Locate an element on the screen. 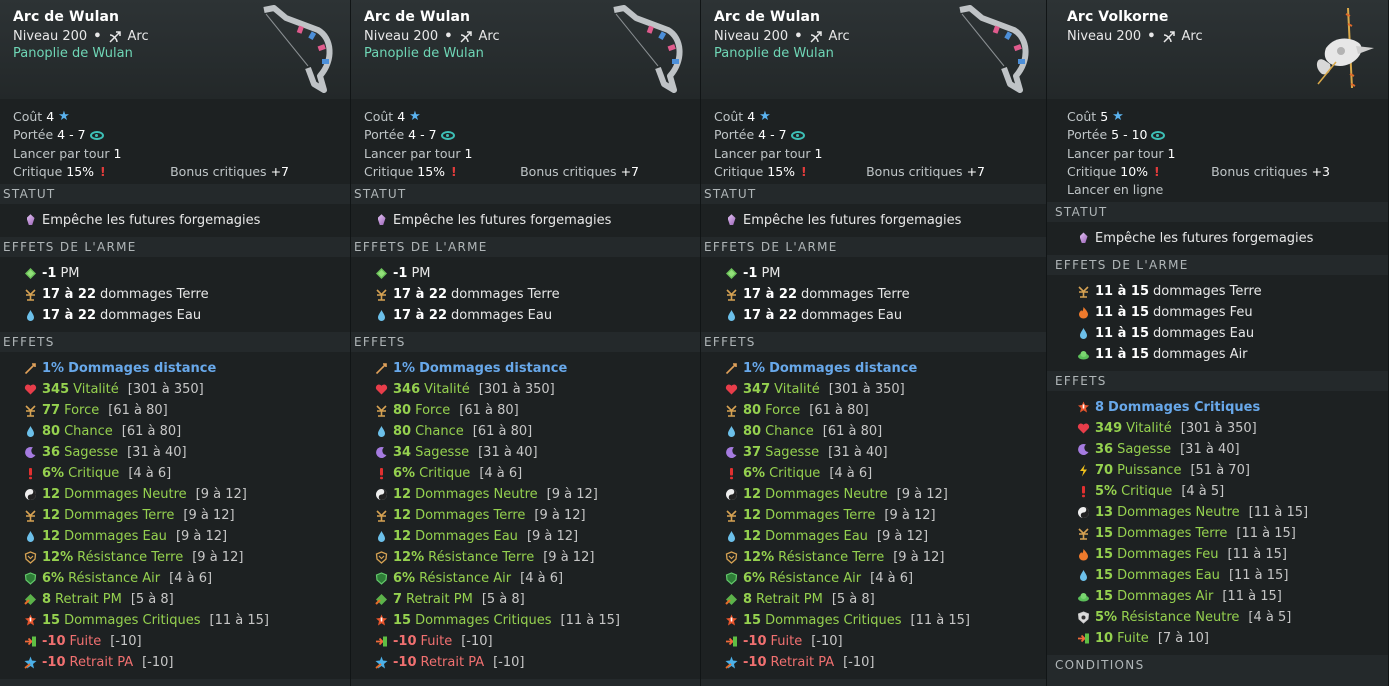 Image resolution: width=1389 pixels, height=686 pixels. effect-line: 8 Dommages Critiques is located at coordinates (1226, 407).